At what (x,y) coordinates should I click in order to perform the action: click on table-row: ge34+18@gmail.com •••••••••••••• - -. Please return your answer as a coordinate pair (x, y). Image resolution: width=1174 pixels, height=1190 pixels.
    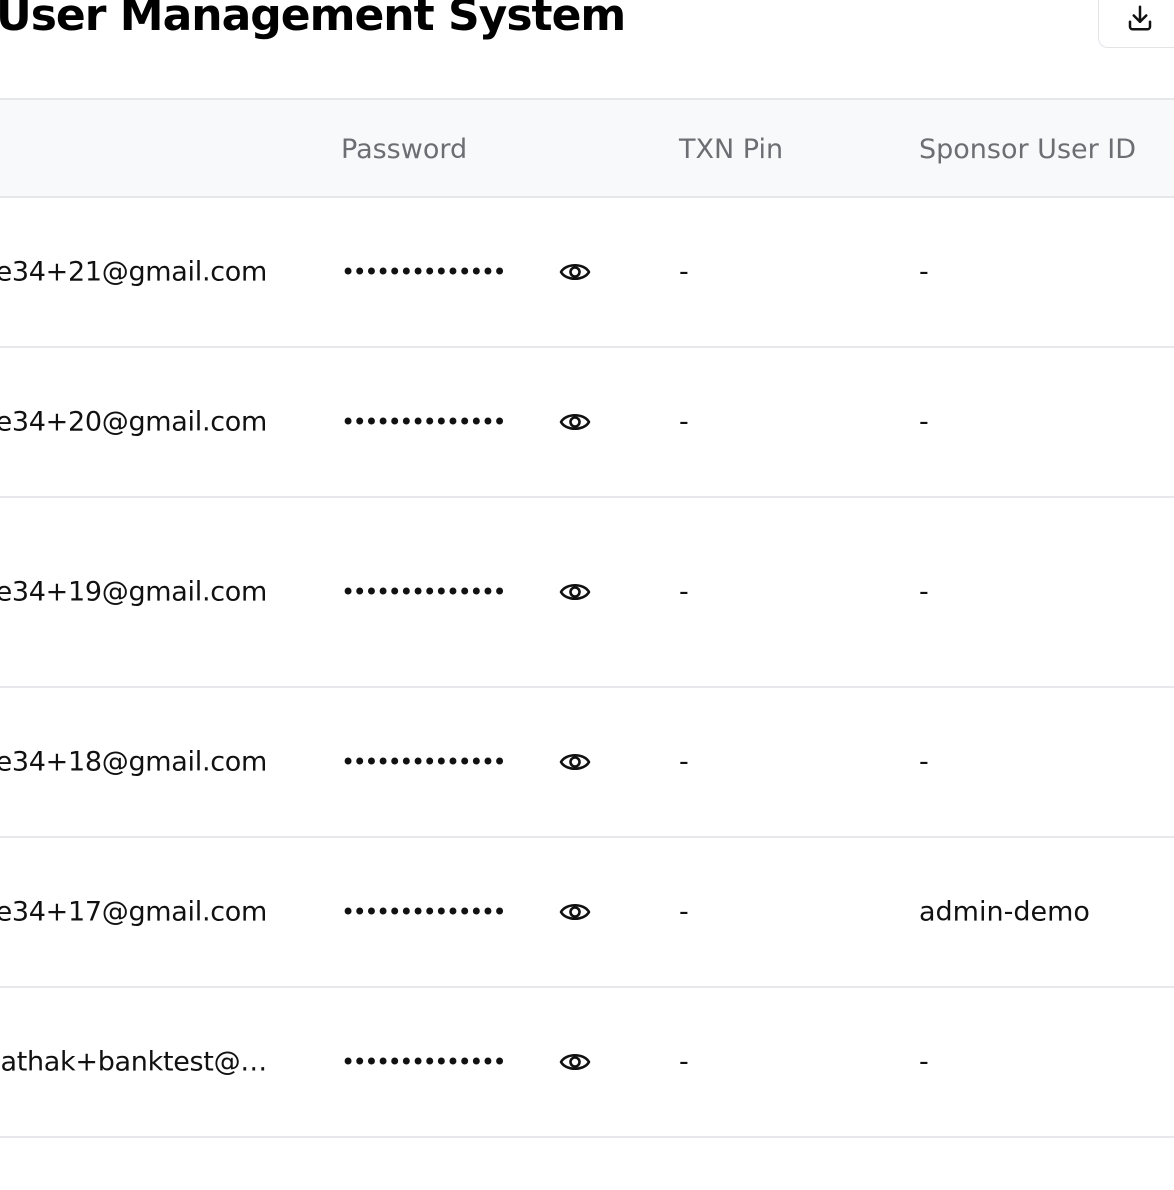
    Looking at the image, I should click on (587, 763).